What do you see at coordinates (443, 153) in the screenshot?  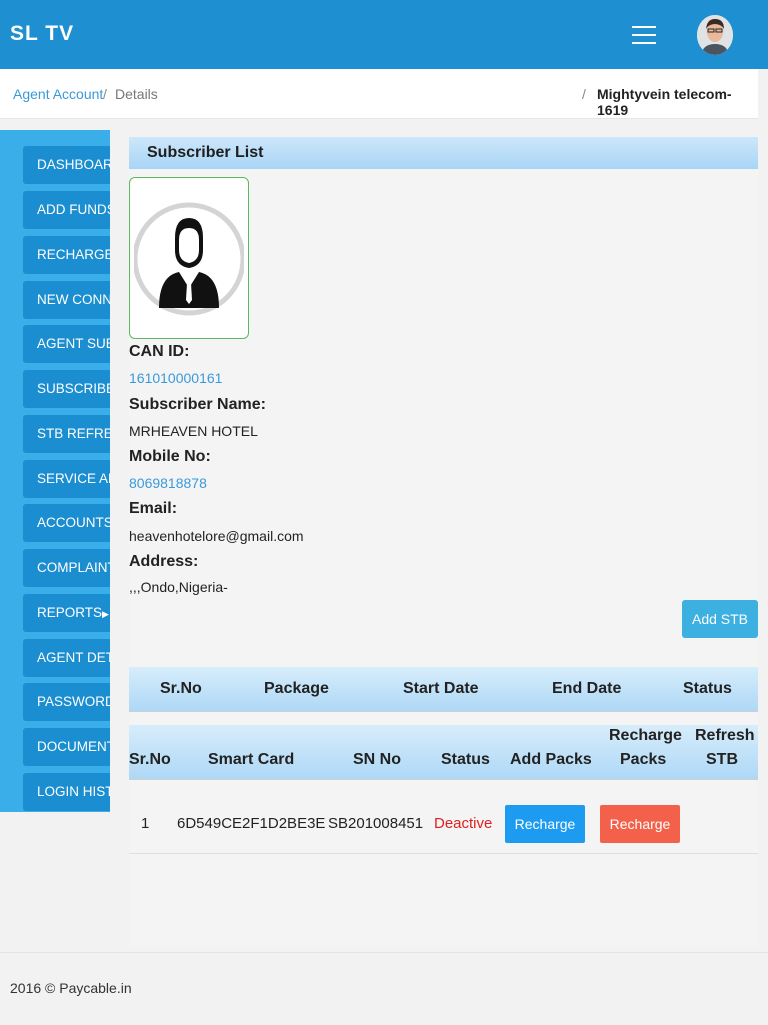 I see `panel-header: Subscriber List` at bounding box center [443, 153].